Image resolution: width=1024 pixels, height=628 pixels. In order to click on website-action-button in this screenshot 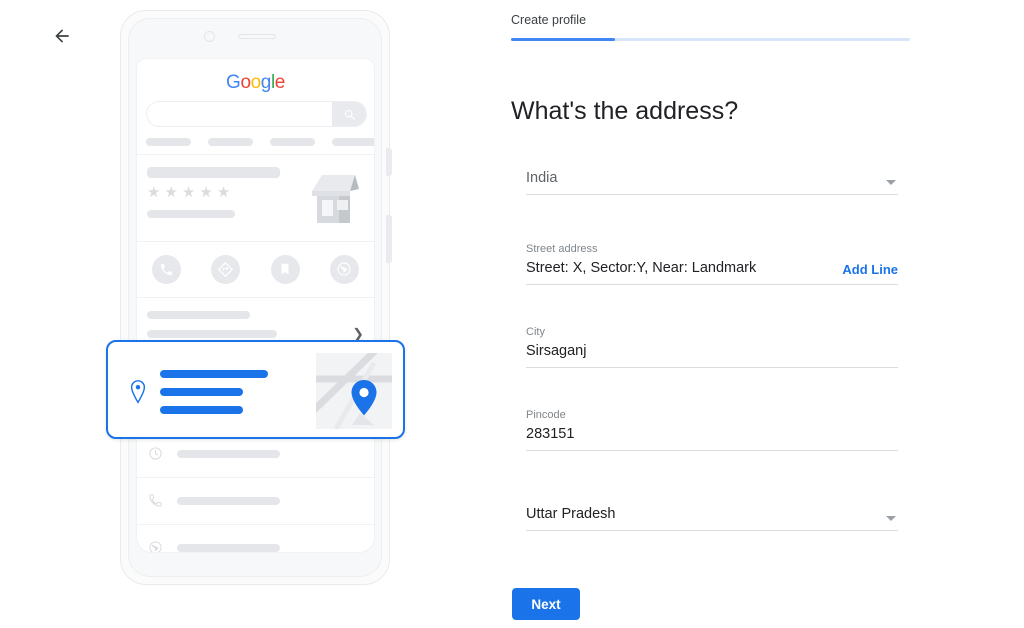, I will do `click(344, 269)`.